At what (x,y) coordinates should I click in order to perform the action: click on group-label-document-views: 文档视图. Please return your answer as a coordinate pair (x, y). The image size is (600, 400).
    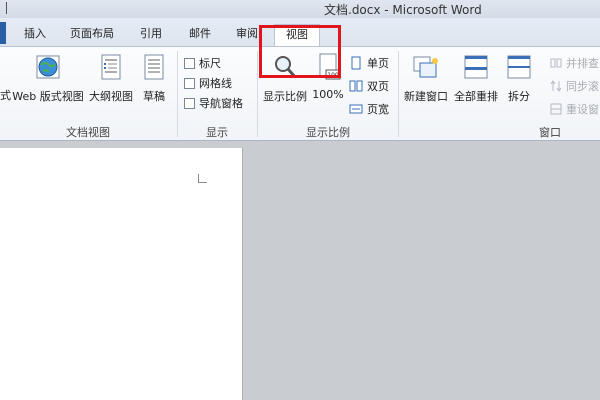
    Looking at the image, I should click on (88, 132).